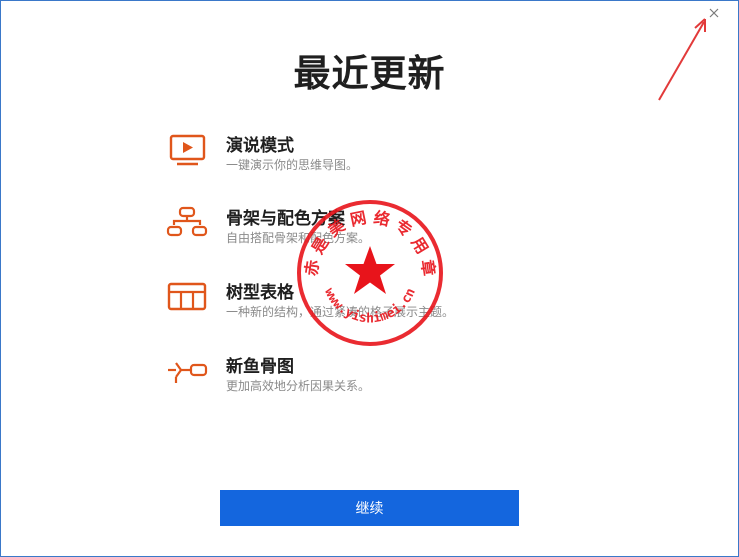  What do you see at coordinates (292, 165) in the screenshot?
I see `feature-description: 一键演示你的思维导图。` at bounding box center [292, 165].